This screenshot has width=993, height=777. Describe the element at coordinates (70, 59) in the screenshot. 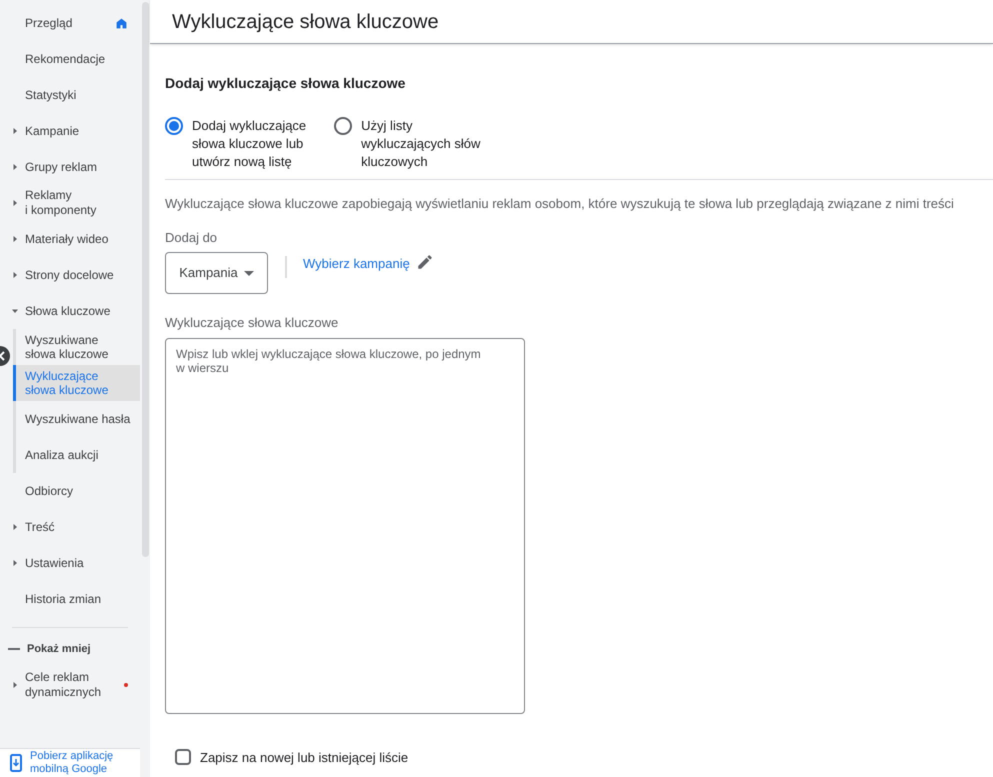

I see `nav-item: Rekomendacje` at that location.